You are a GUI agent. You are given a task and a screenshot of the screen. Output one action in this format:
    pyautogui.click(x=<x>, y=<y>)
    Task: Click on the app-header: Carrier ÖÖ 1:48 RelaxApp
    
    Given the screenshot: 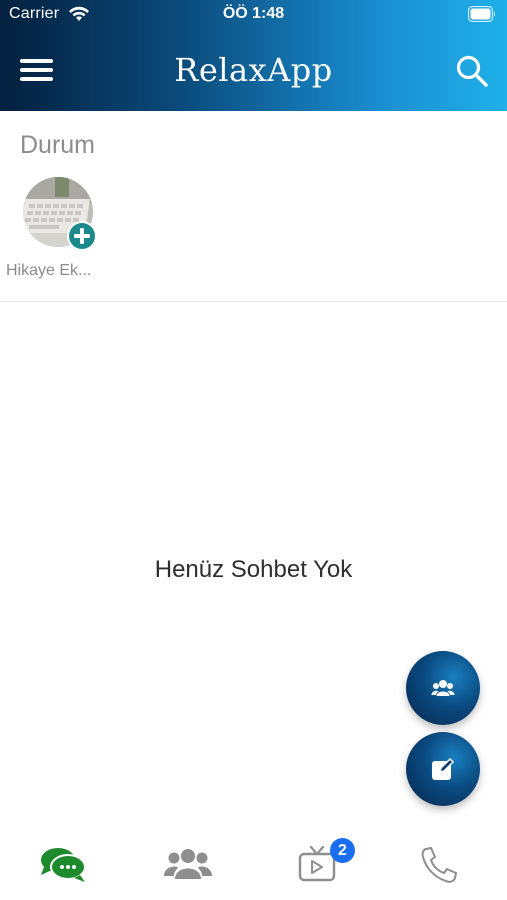 What is the action you would take?
    pyautogui.click(x=253, y=55)
    